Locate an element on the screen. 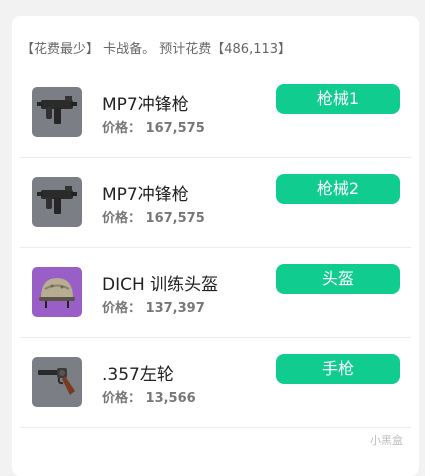  slot-tag-button: 枪械1 is located at coordinates (338, 99).